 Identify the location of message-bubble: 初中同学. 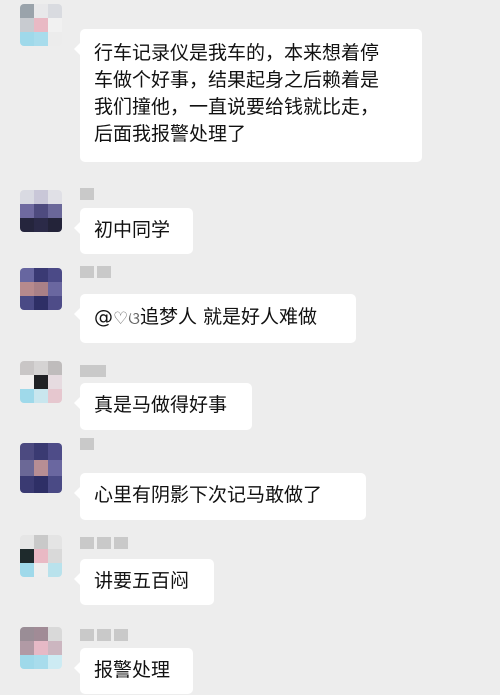
(133, 231).